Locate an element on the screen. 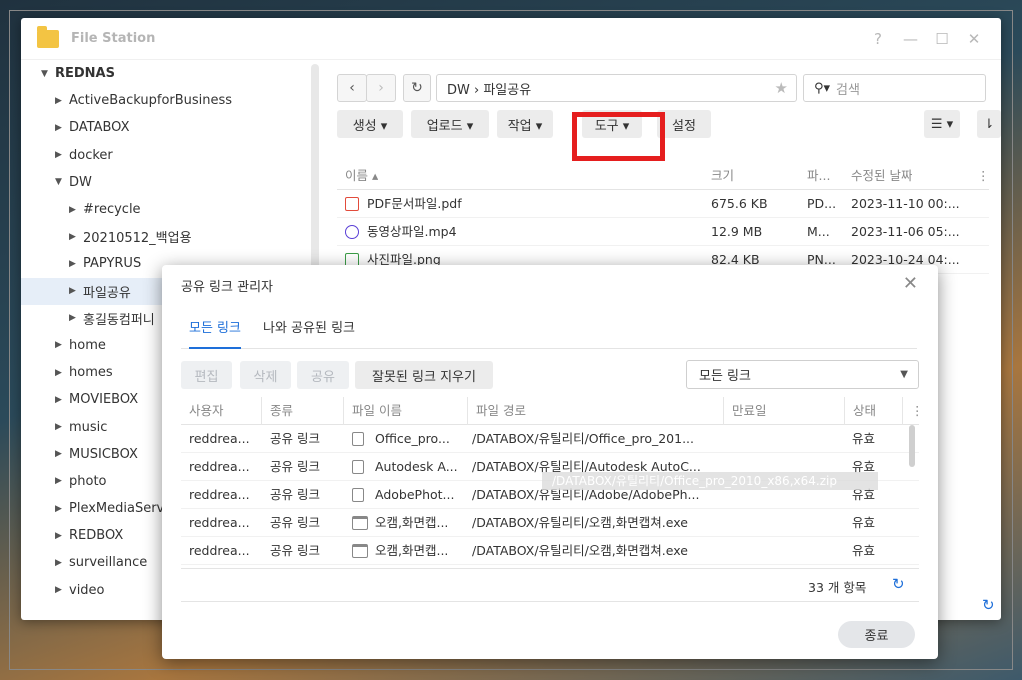 The width and height of the screenshot is (1022, 680). toolbar: 생성 ▾ 업로드 ▾ 작업 ▾ 도구 ▾ 설정 ☰ ▾ ⇂ is located at coordinates (669, 124).